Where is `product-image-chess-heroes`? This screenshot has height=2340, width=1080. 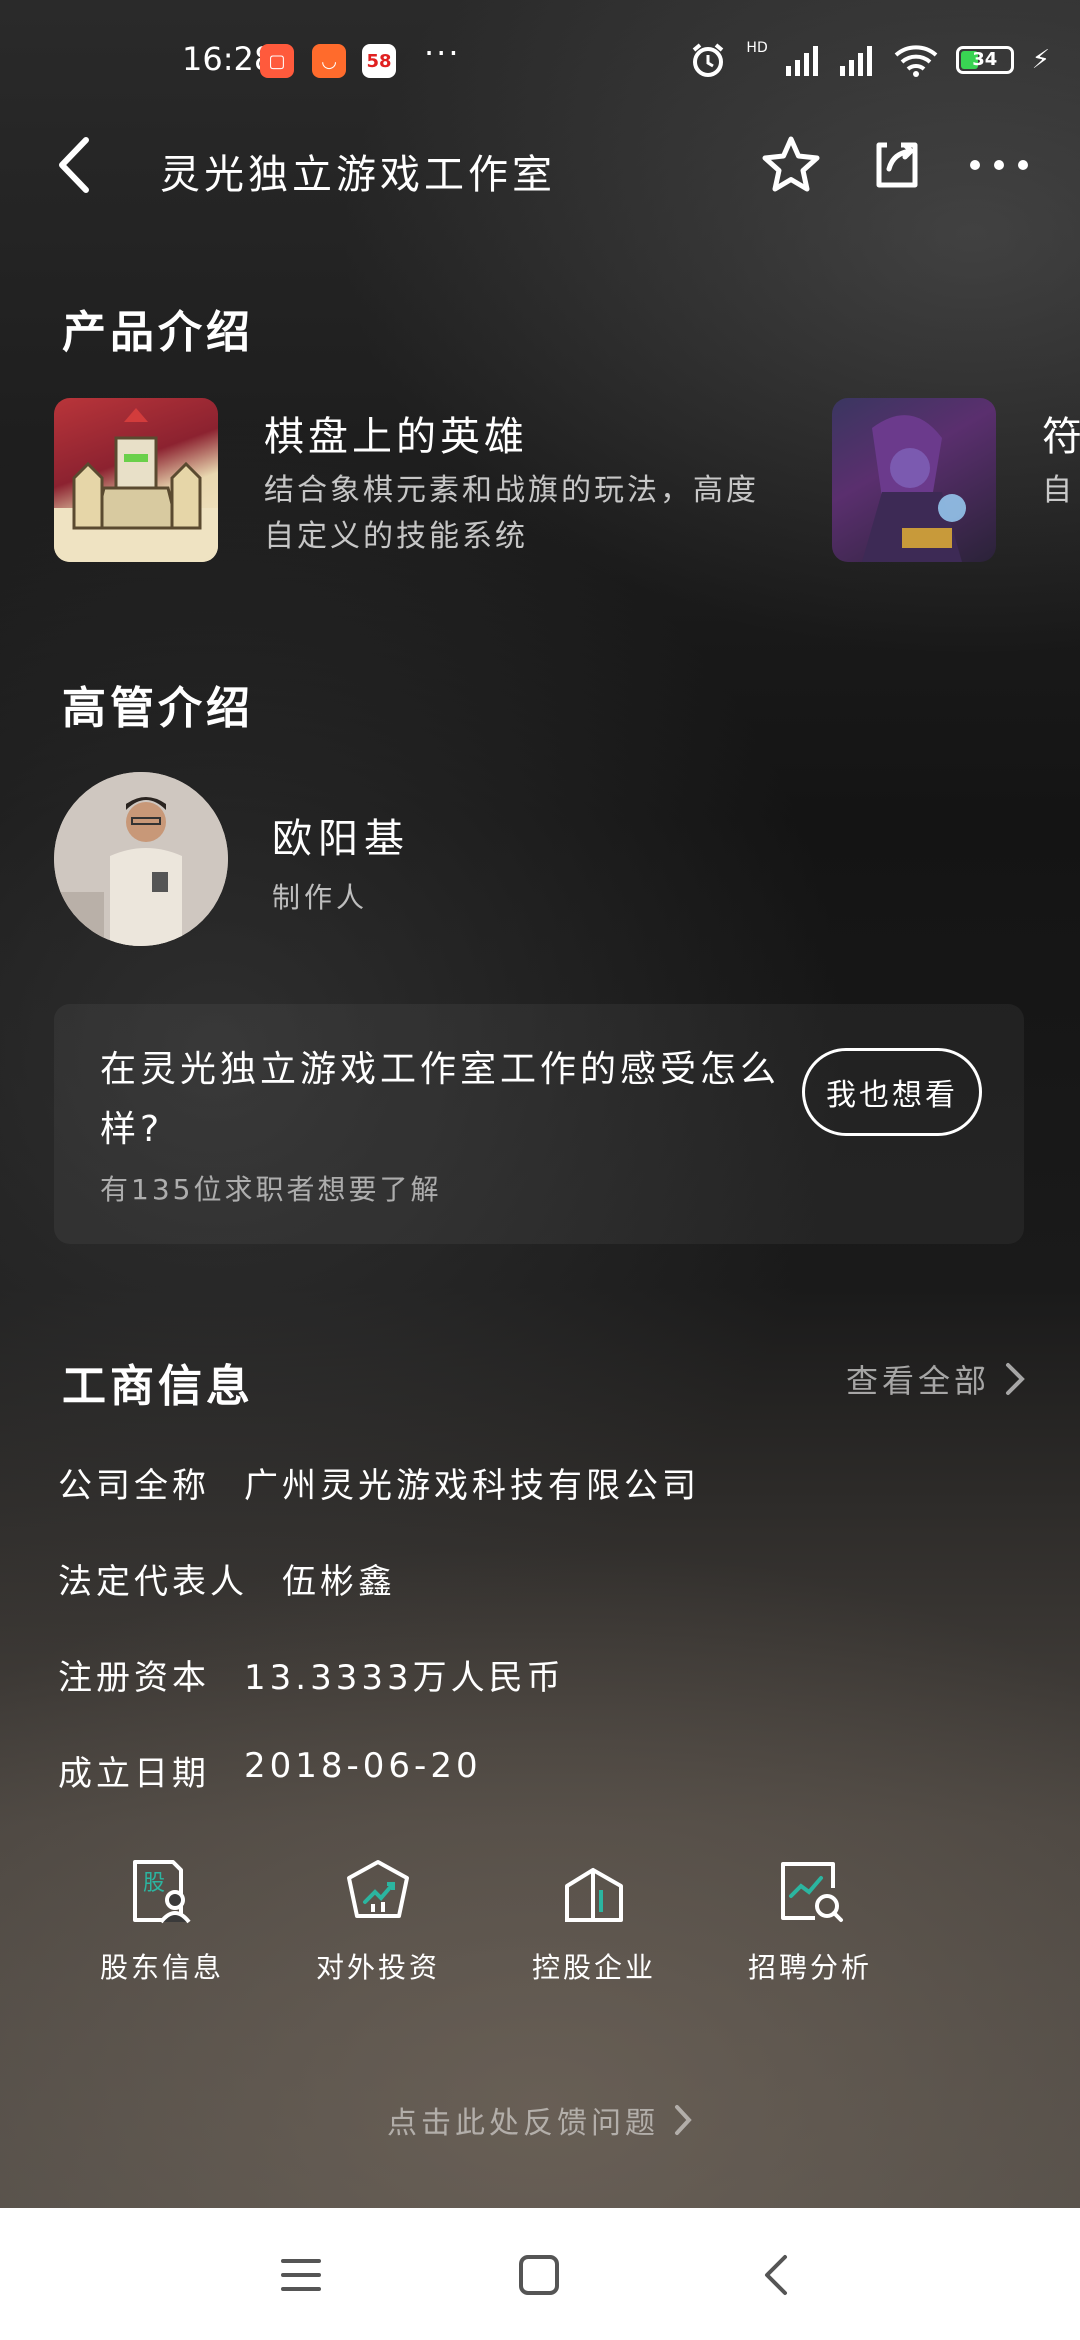 product-image-chess-heroes is located at coordinates (136, 480).